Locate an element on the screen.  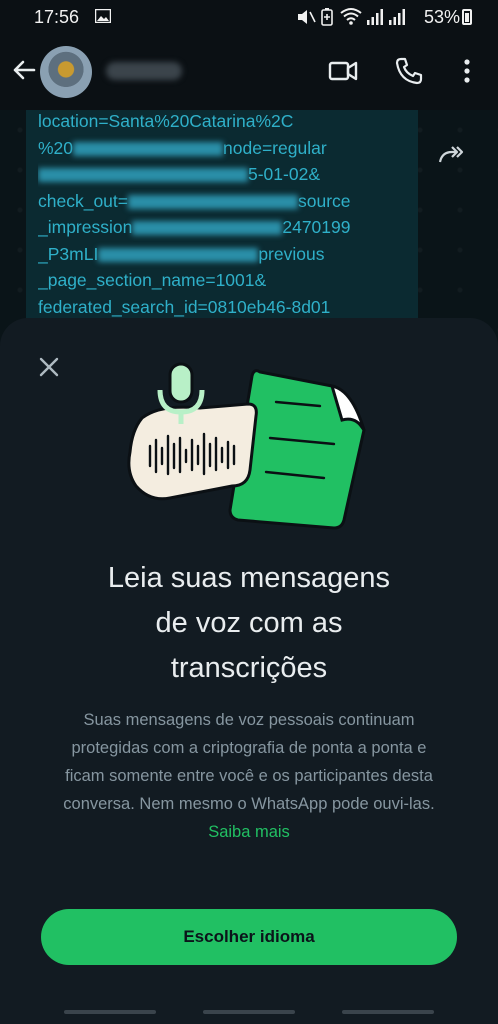
battery-saver-icon is located at coordinates (327, 17).